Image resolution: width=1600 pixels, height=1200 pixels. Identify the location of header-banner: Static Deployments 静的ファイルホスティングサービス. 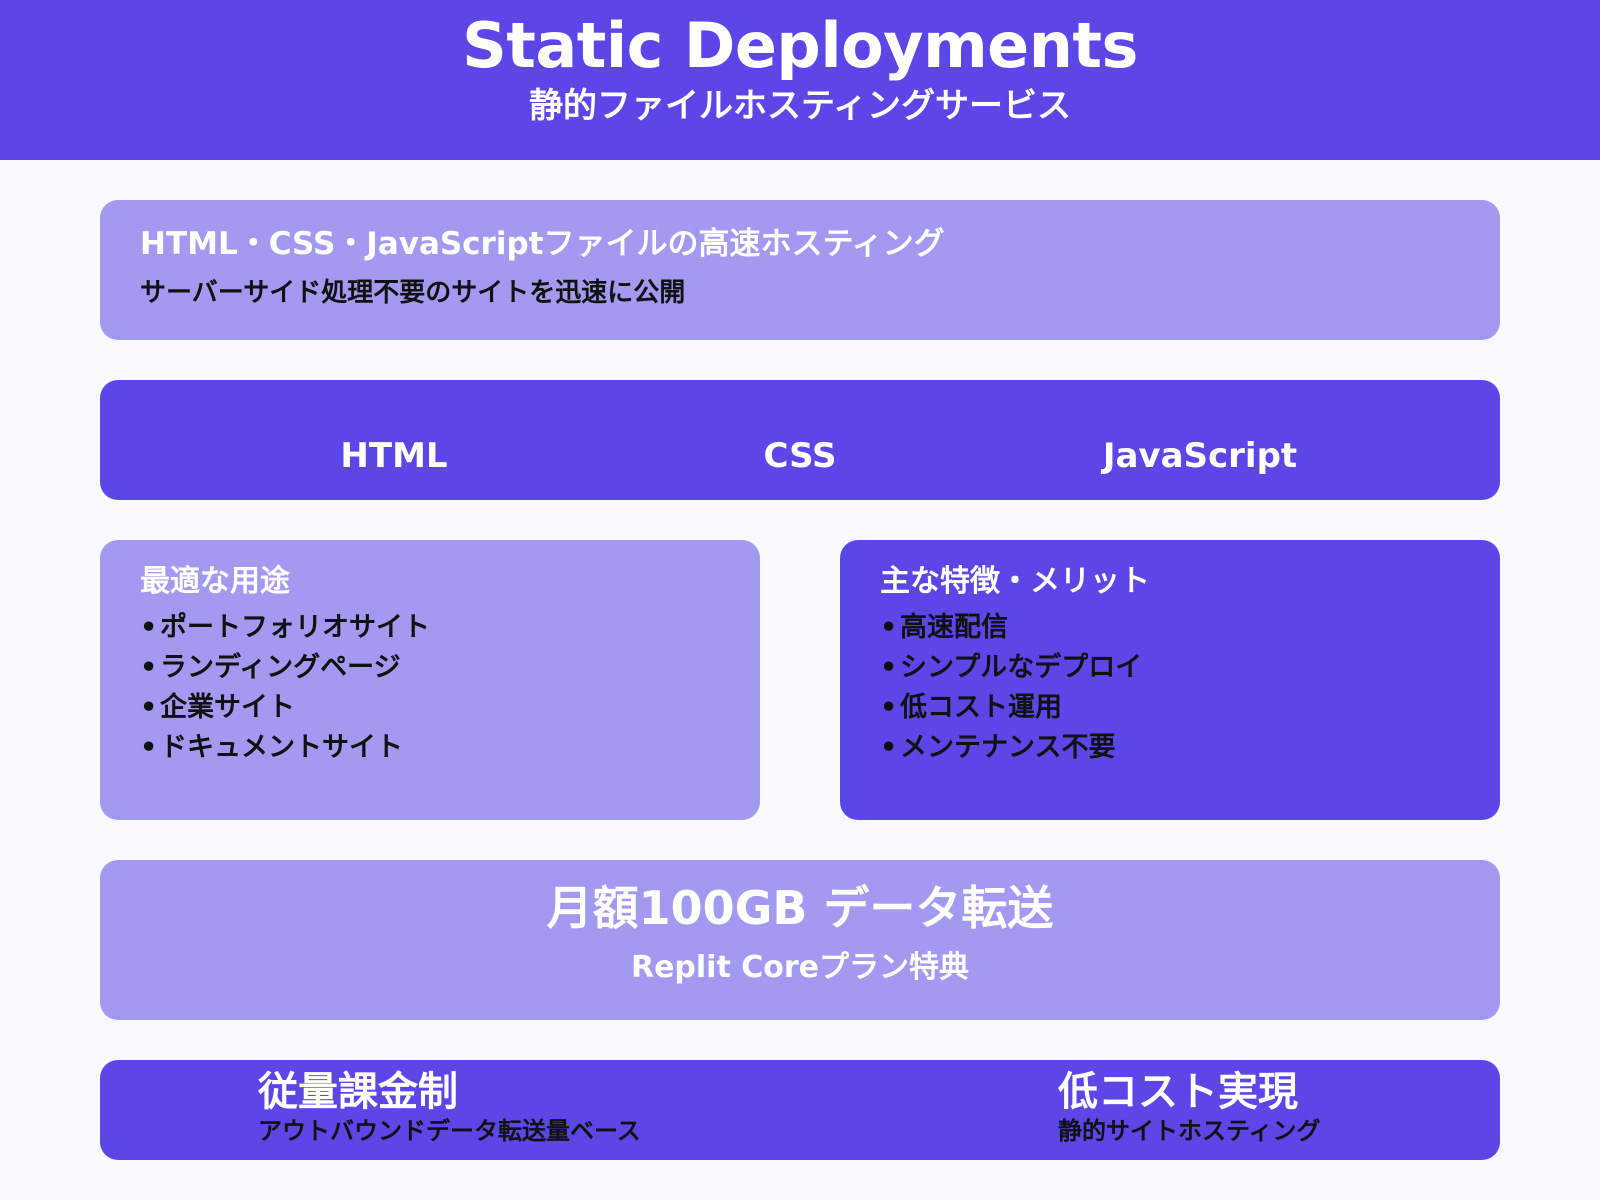
(800, 80).